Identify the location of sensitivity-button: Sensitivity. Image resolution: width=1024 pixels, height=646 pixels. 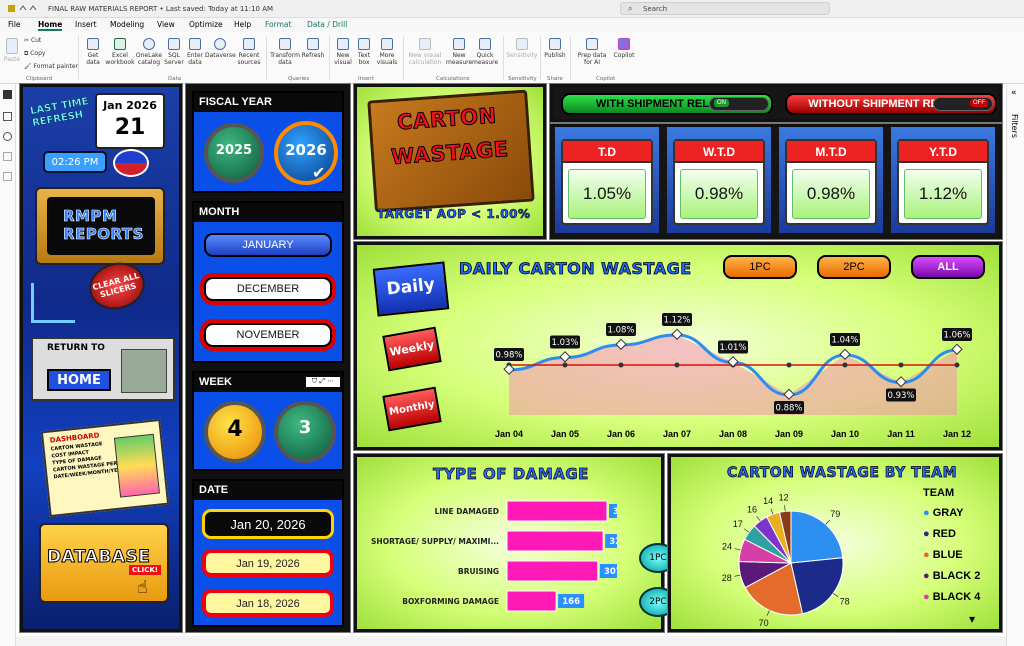
(522, 48).